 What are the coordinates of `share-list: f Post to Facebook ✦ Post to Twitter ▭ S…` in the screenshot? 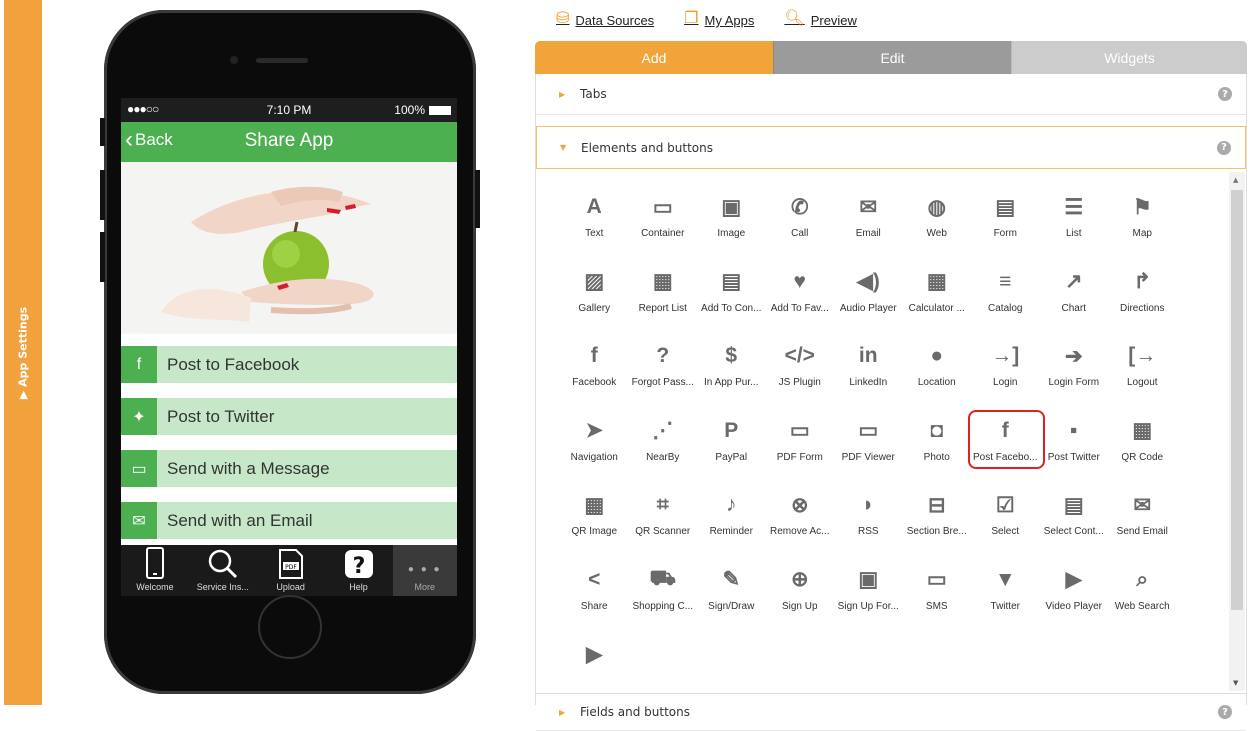 It's located at (289, 442).